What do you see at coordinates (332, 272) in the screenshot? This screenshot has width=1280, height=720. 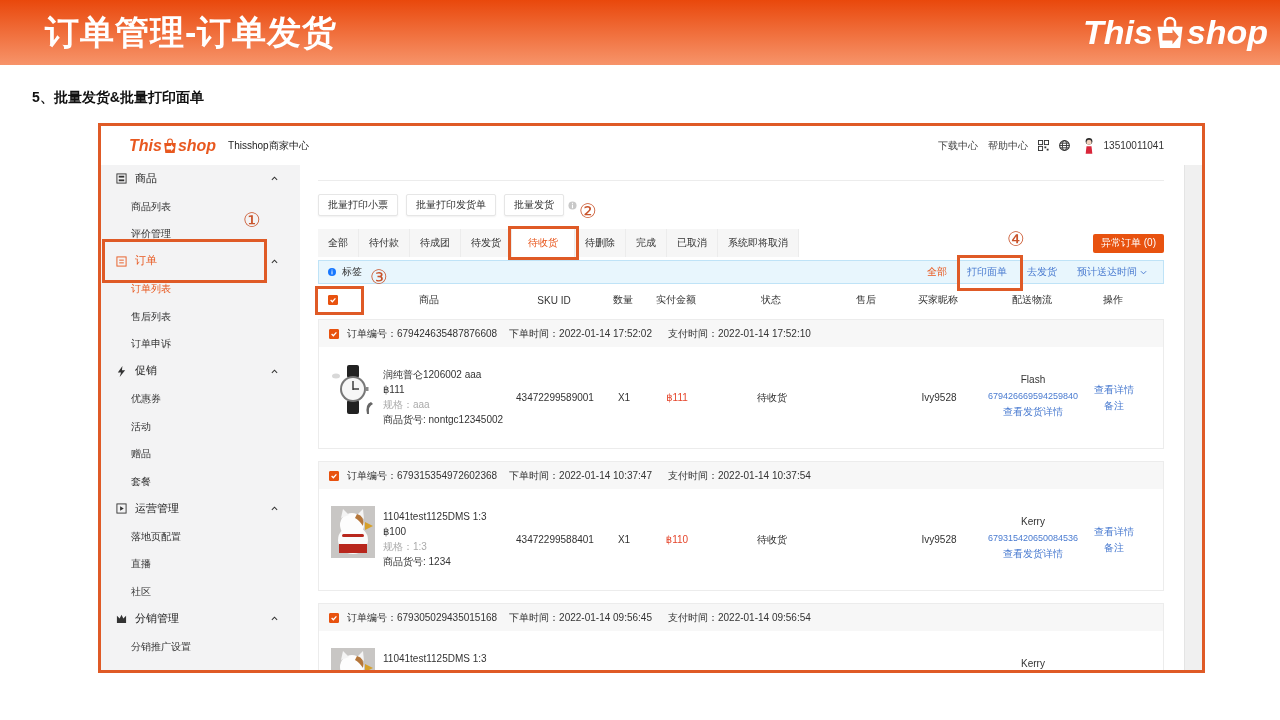 I see `info-icon` at bounding box center [332, 272].